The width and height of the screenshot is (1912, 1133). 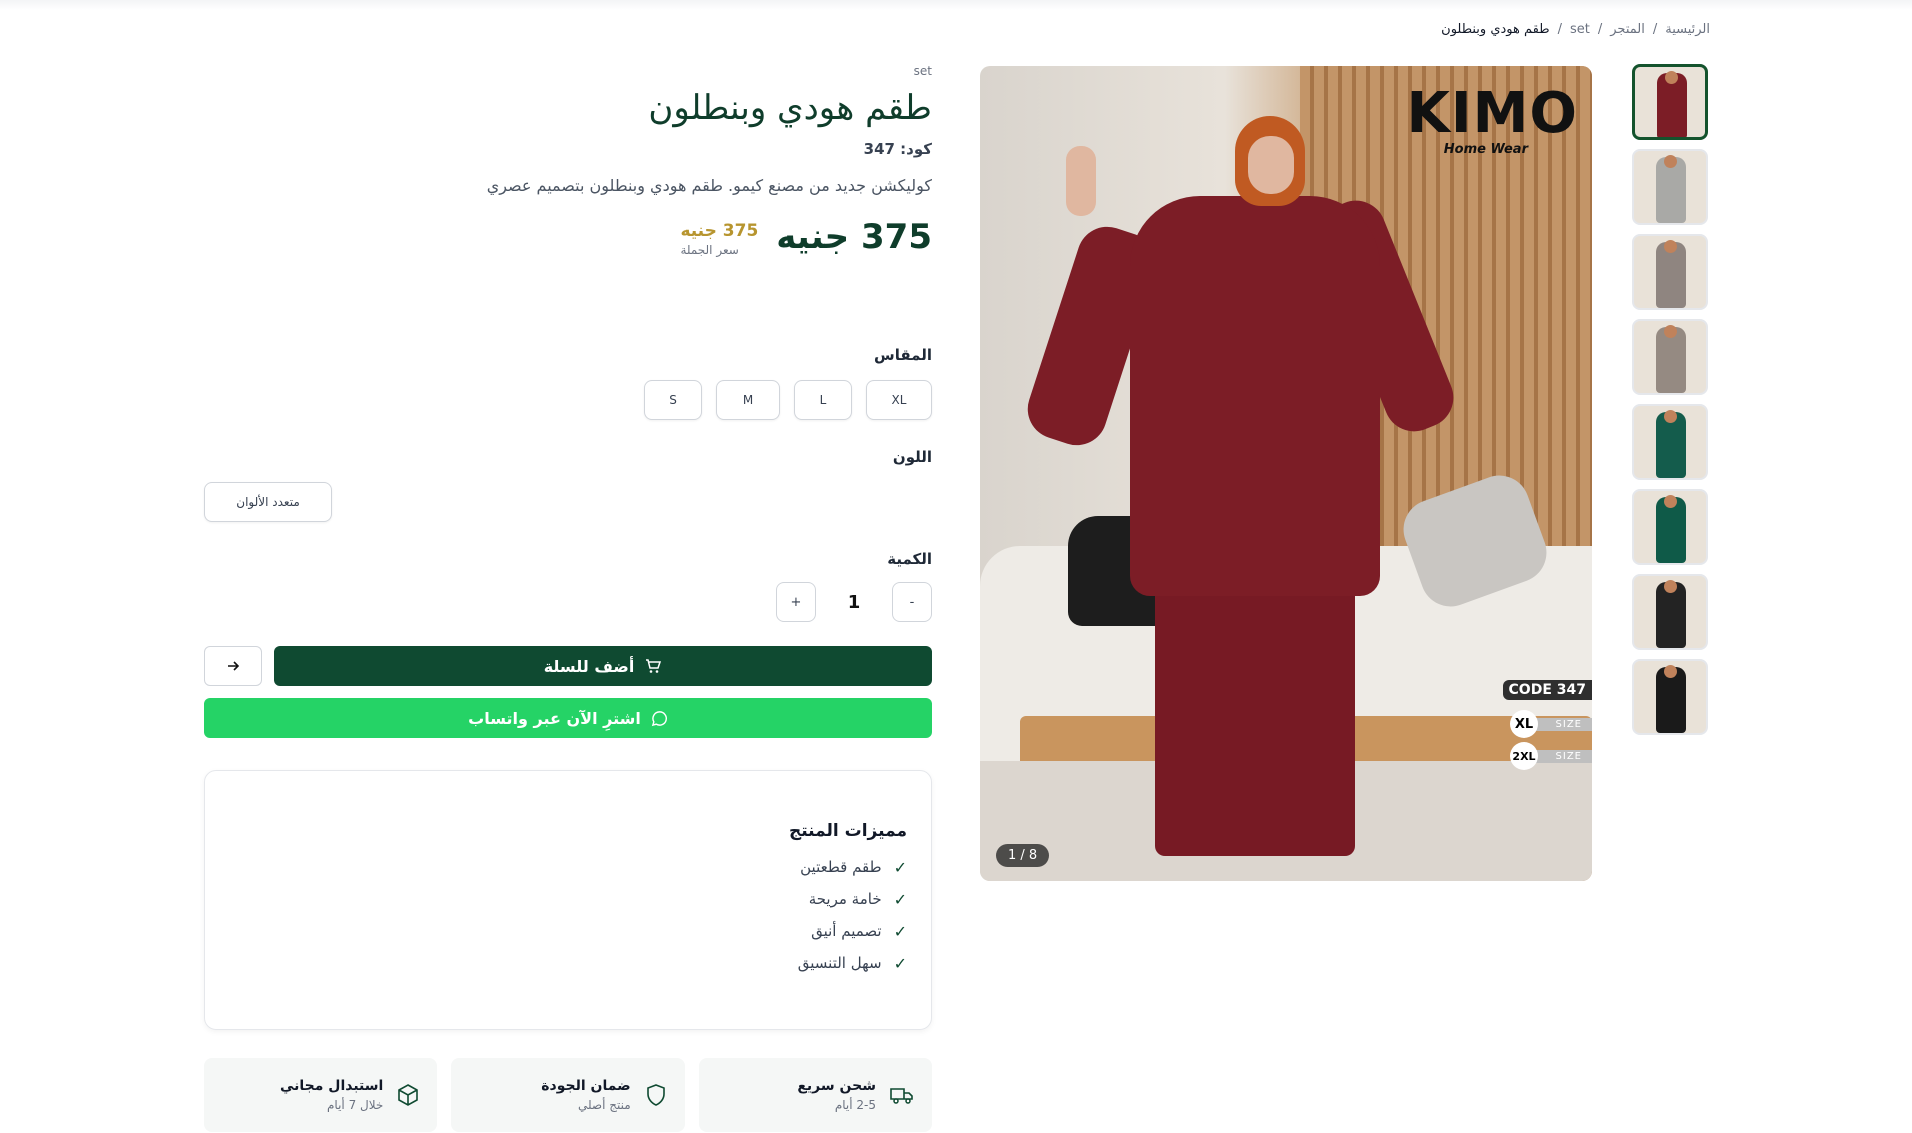 I want to click on brand-logo: KIMO Home Wear, so click(x=1492, y=119).